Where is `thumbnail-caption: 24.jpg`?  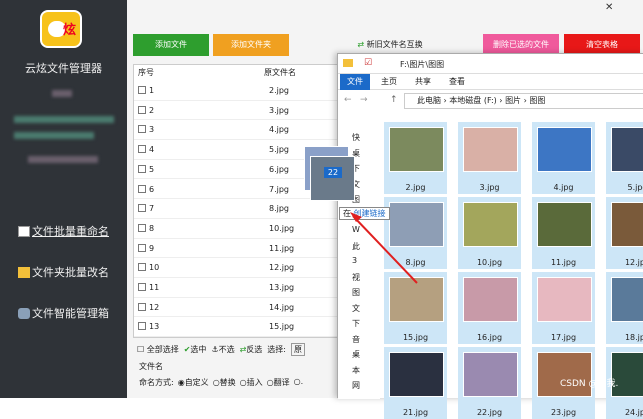 thumbnail-caption: 24.jpg is located at coordinates (633, 412).